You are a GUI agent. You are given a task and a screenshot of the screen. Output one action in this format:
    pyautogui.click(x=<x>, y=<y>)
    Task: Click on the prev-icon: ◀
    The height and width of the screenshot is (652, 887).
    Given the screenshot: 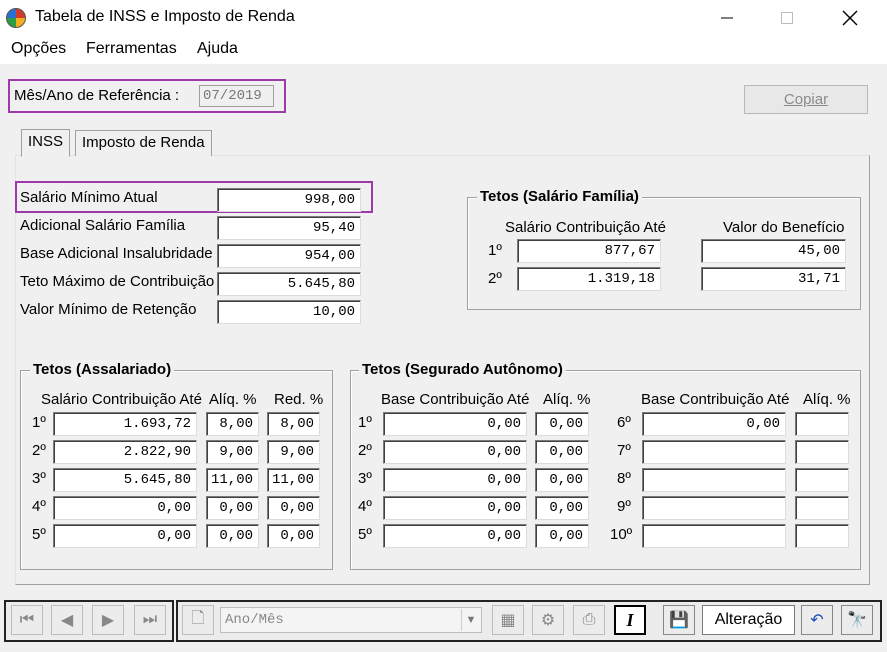 What is the action you would take?
    pyautogui.click(x=67, y=620)
    